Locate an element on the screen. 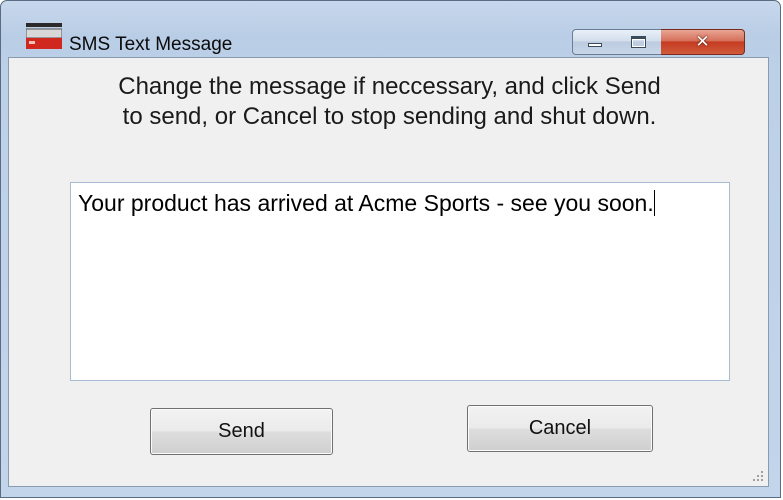 Image resolution: width=783 pixels, height=500 pixels. maximize-button is located at coordinates (639, 42).